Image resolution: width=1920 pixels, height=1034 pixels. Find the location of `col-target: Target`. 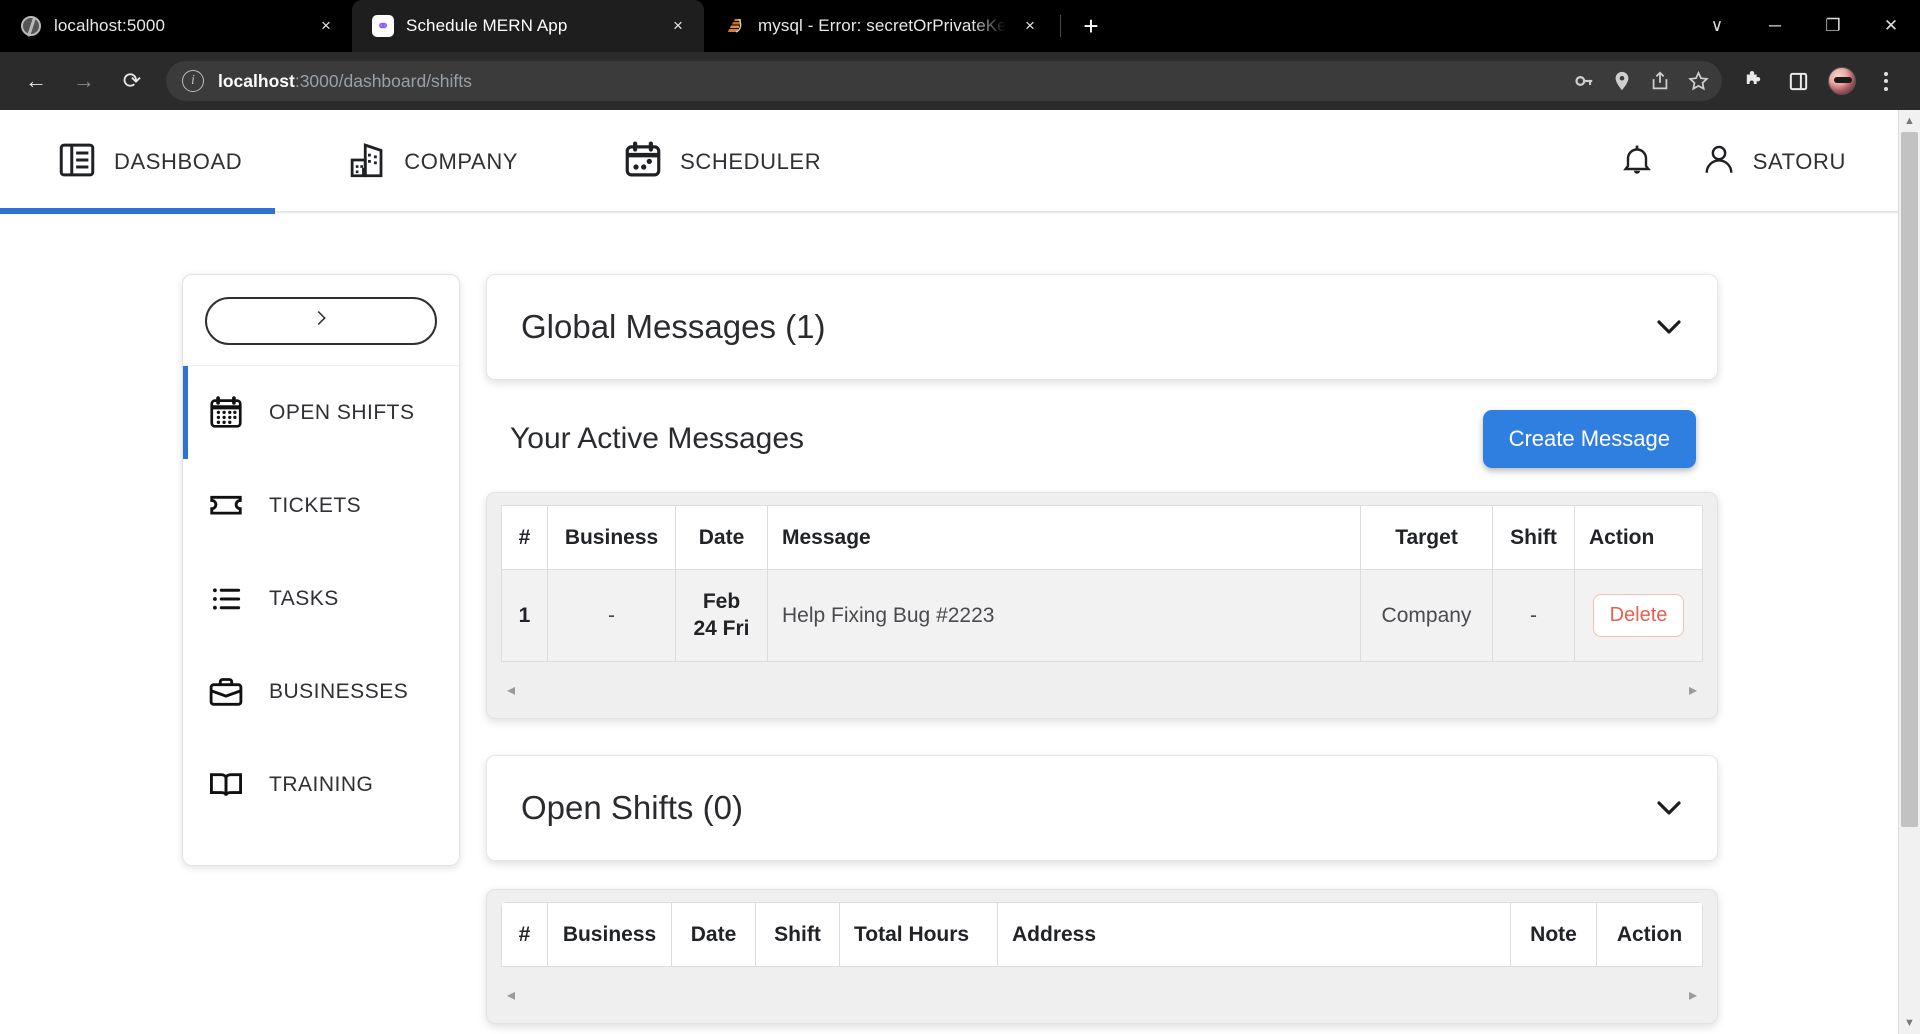

col-target: Target is located at coordinates (1426, 537).